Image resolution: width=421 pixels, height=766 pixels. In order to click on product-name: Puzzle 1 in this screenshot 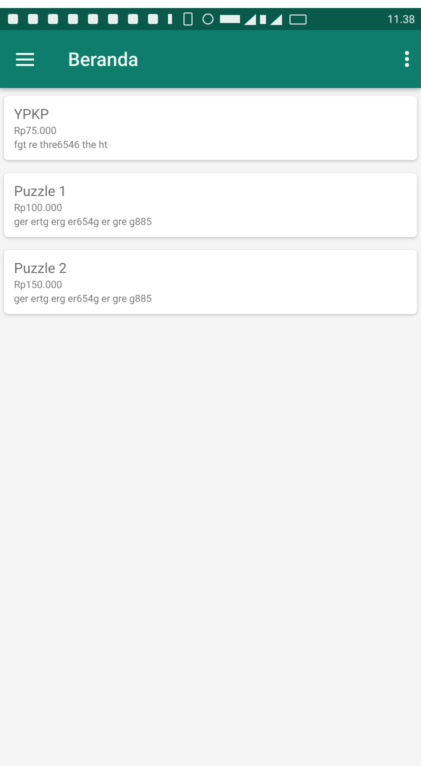, I will do `click(41, 192)`.